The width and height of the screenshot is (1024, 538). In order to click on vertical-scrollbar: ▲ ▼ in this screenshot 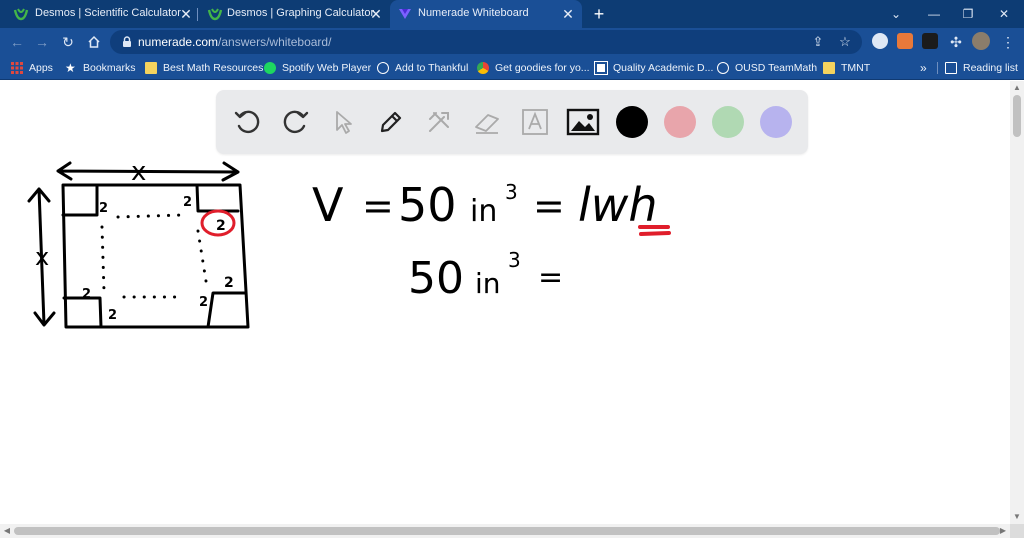, I will do `click(1017, 302)`.